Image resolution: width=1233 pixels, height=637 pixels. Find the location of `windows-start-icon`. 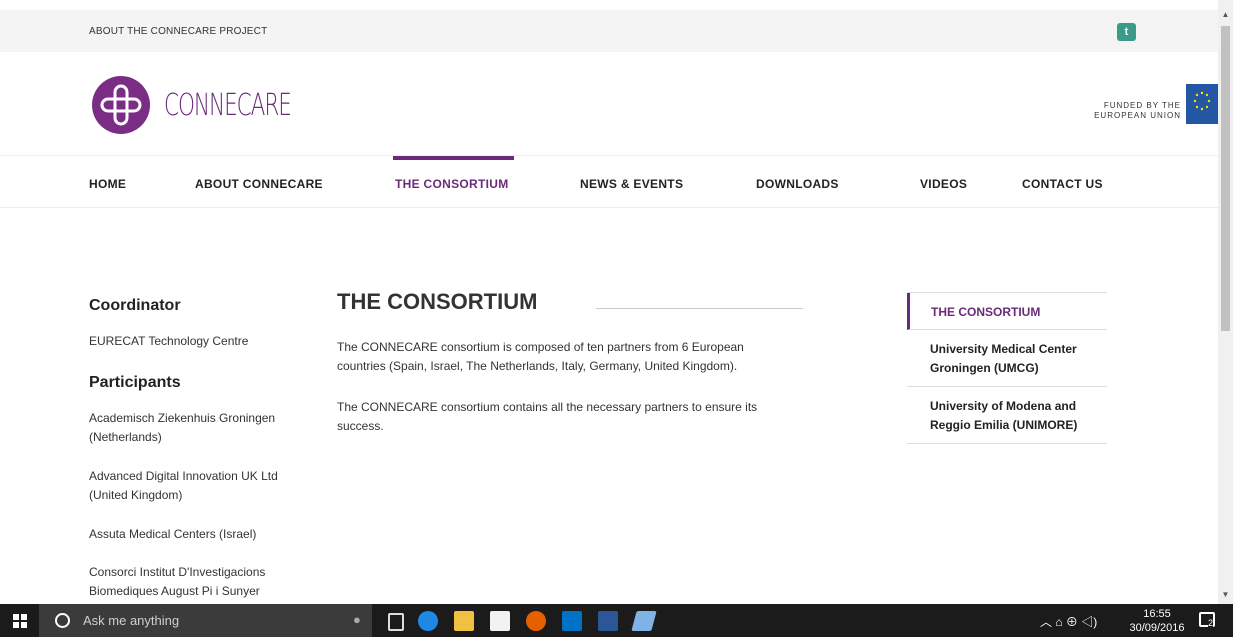

windows-start-icon is located at coordinates (20, 621).